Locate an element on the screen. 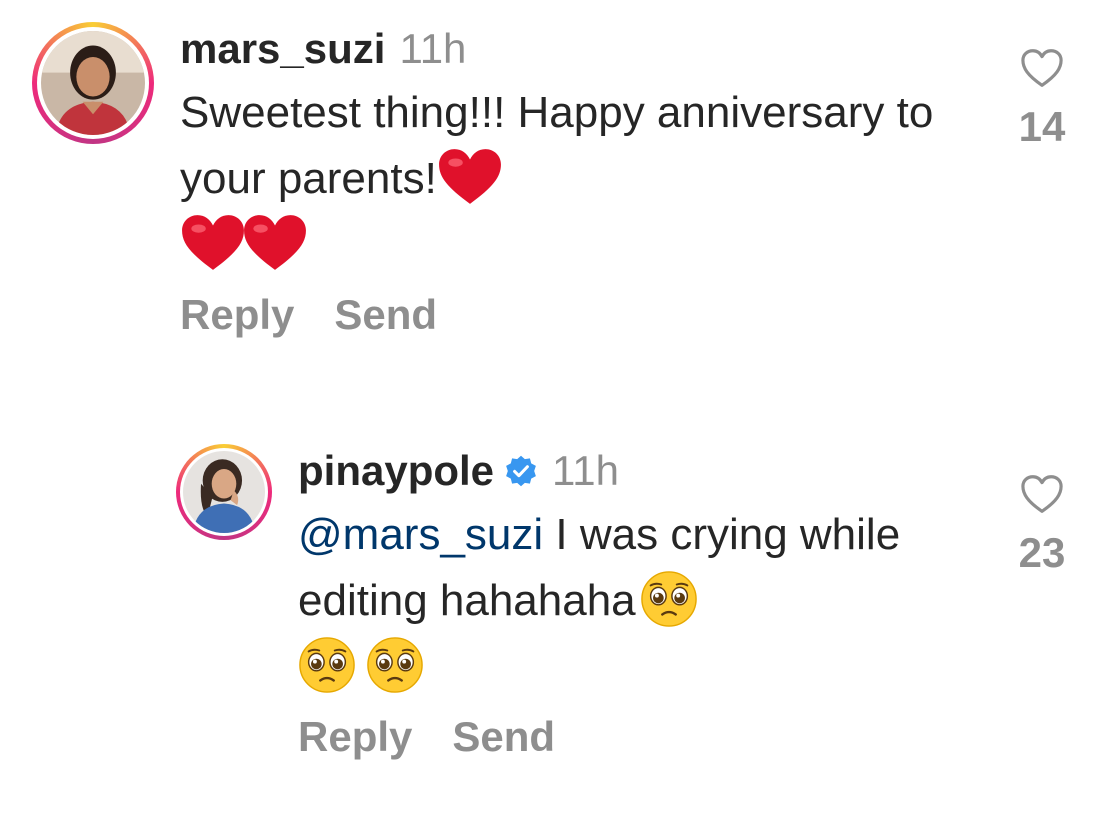 This screenshot has height=827, width=1120. mention-link: @mars_suzi is located at coordinates (420, 534).